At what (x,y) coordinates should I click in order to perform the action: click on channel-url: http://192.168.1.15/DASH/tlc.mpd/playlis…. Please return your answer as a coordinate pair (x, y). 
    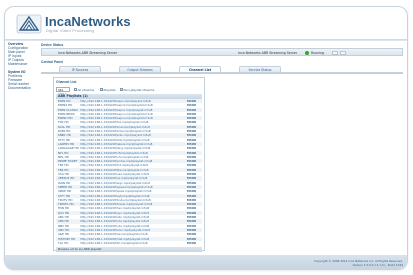
    Looking at the image, I should click on (114, 243).